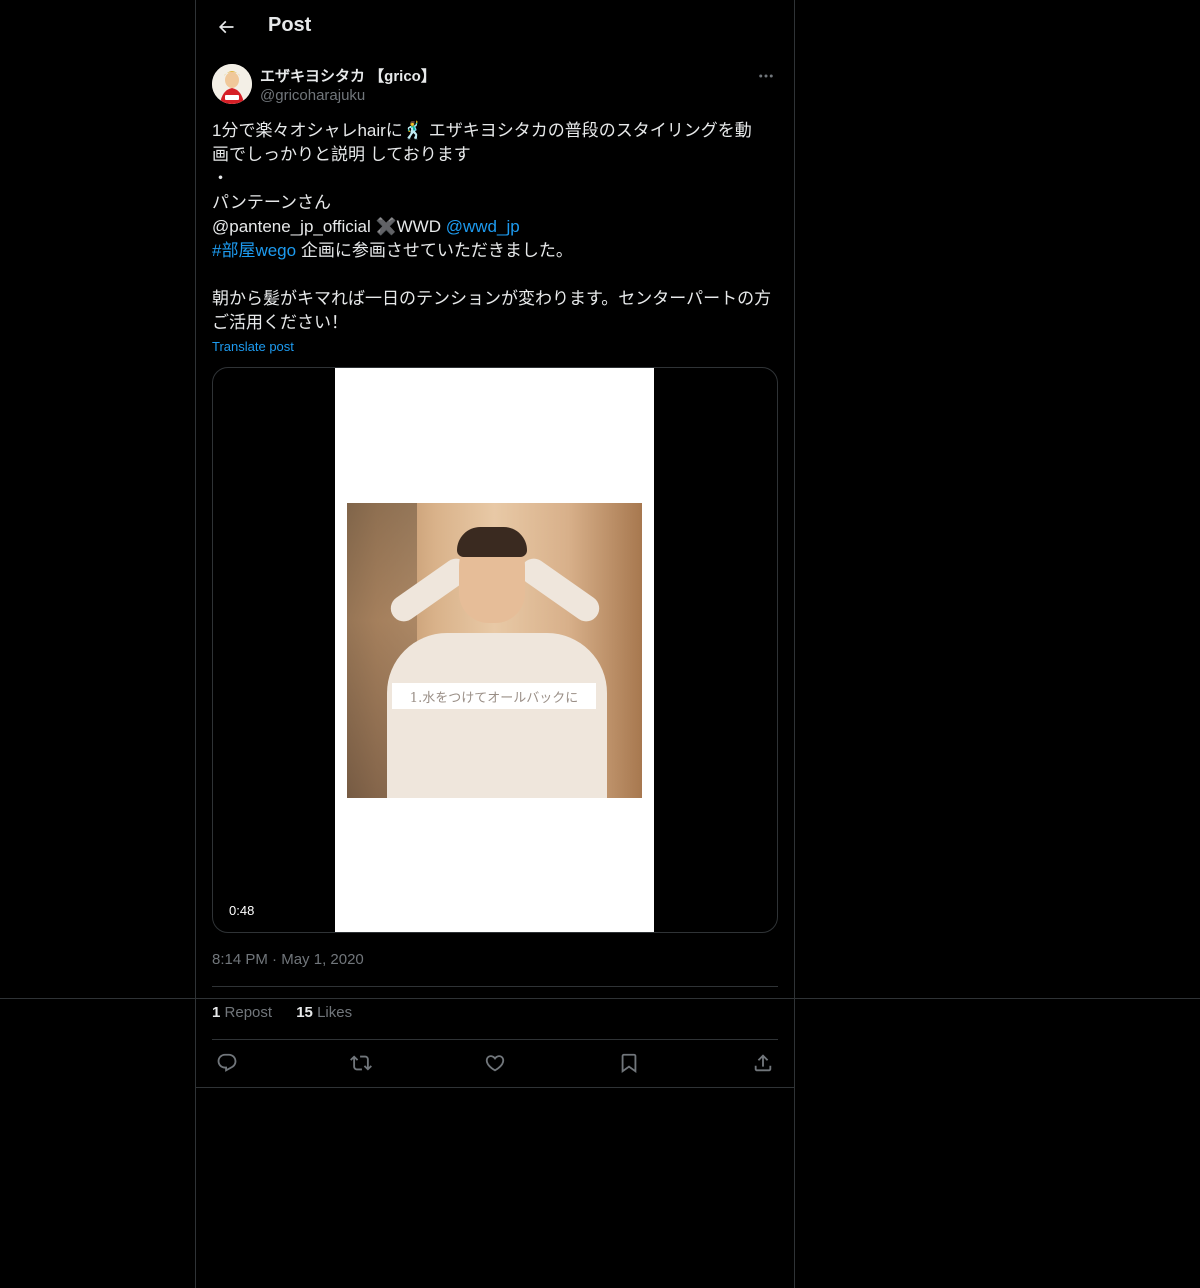  Describe the element at coordinates (482, 130) in the screenshot. I see `post-line: 1分で楽々オシャレhairに🕺 エザキヨシタカの普段のスタイリングを動` at that location.